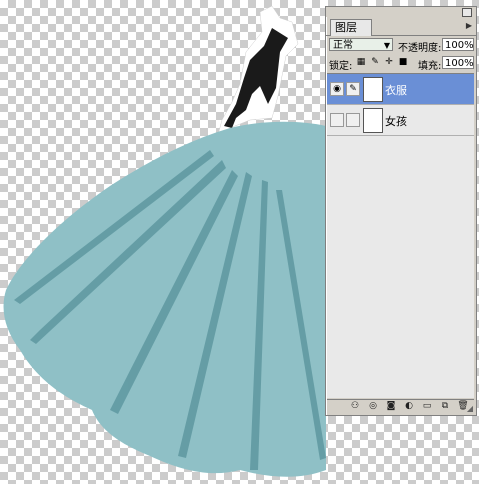 The image size is (479, 484). Describe the element at coordinates (375, 62) in the screenshot. I see `lock-brush-icon: ✎` at that location.